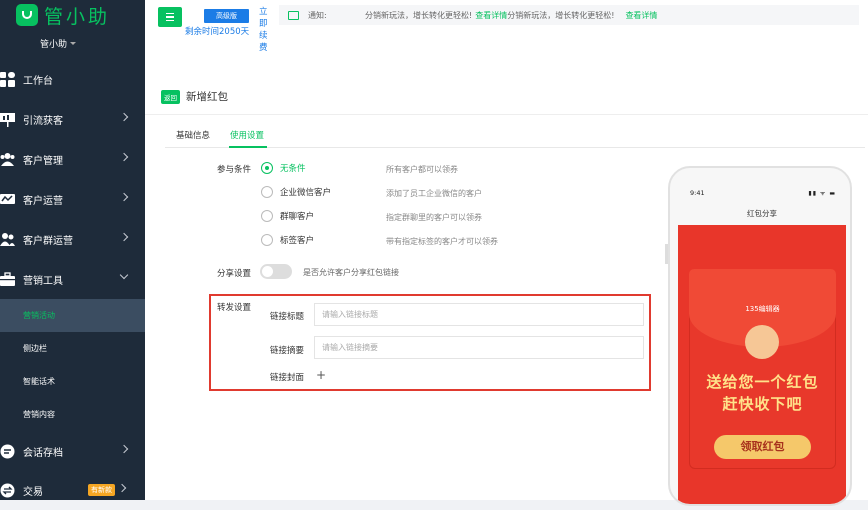 The width and height of the screenshot is (868, 510). Describe the element at coordinates (72, 279) in the screenshot. I see `sidebar-item-marketing-tools: 营销工具` at that location.